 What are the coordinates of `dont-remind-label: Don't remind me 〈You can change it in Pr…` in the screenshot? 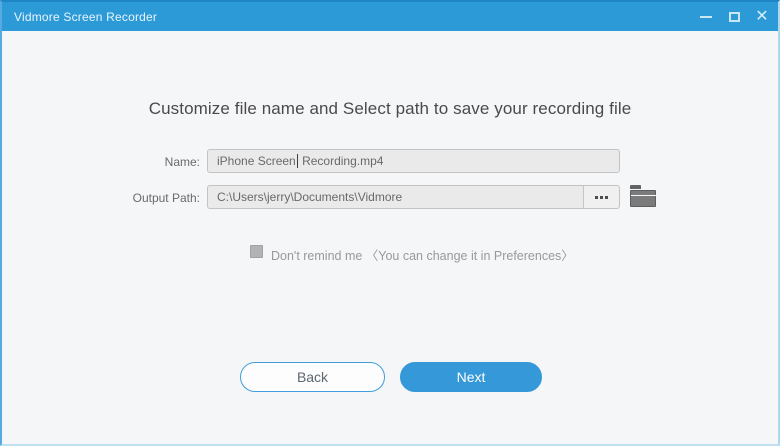 It's located at (422, 254).